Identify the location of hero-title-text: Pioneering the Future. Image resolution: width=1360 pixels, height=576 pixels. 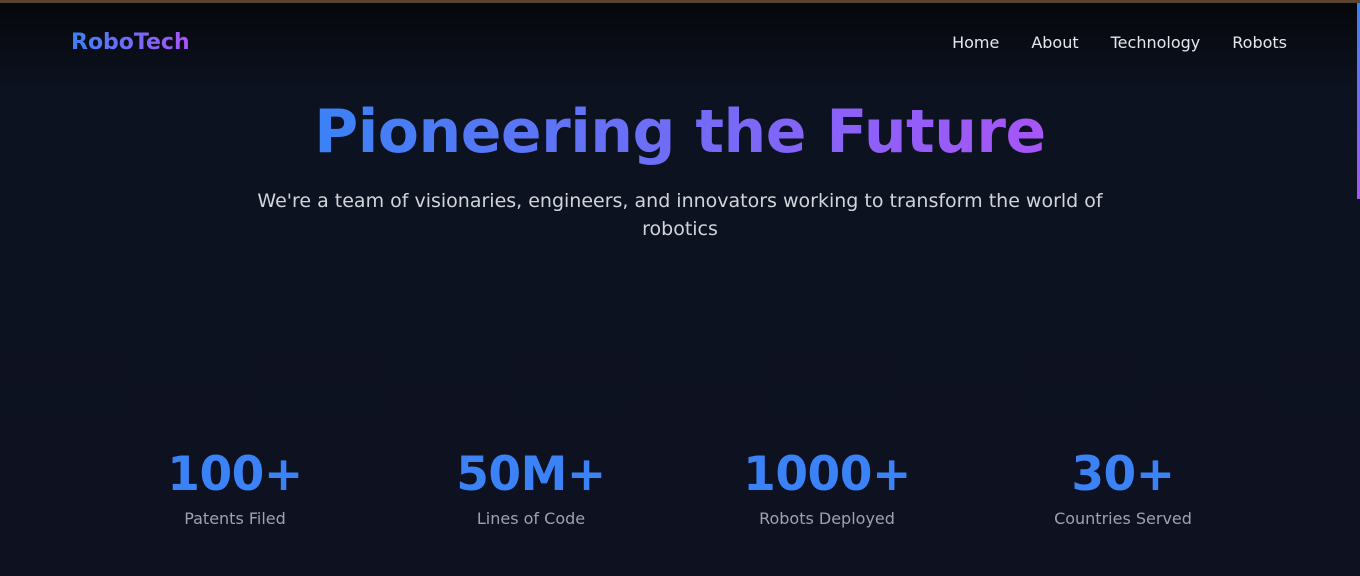
(680, 132).